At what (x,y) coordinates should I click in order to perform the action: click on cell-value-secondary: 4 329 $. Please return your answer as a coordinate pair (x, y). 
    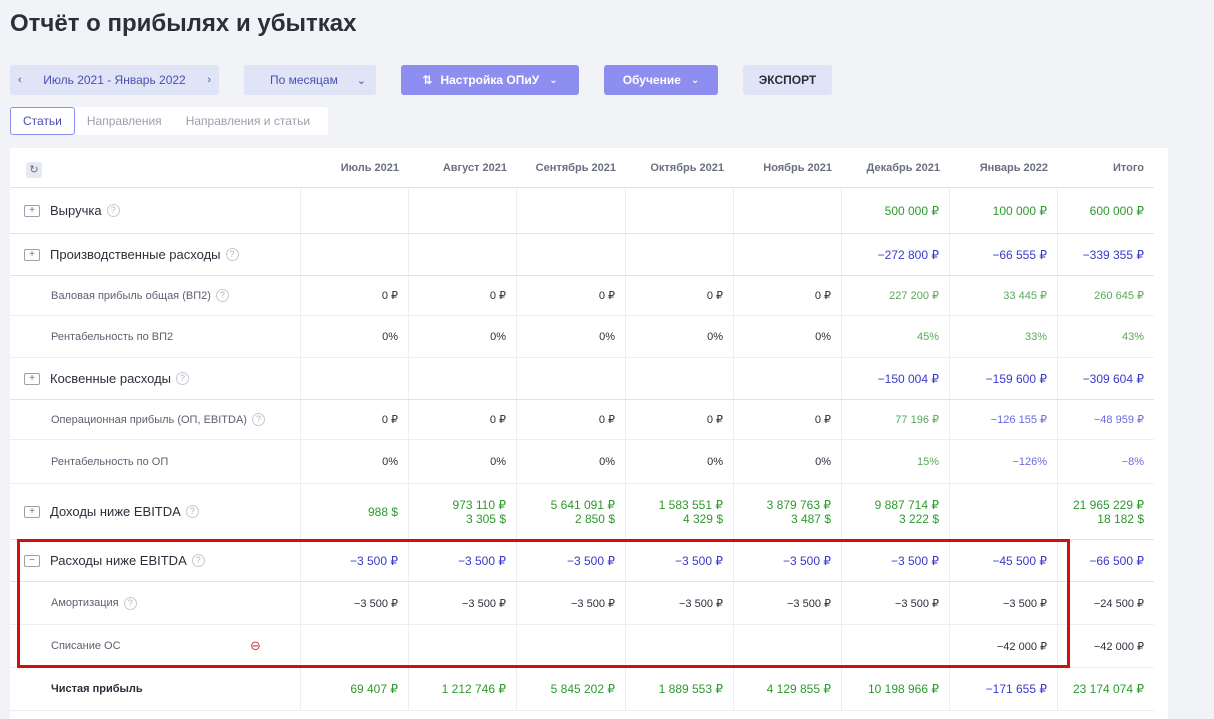
    Looking at the image, I should click on (702, 518).